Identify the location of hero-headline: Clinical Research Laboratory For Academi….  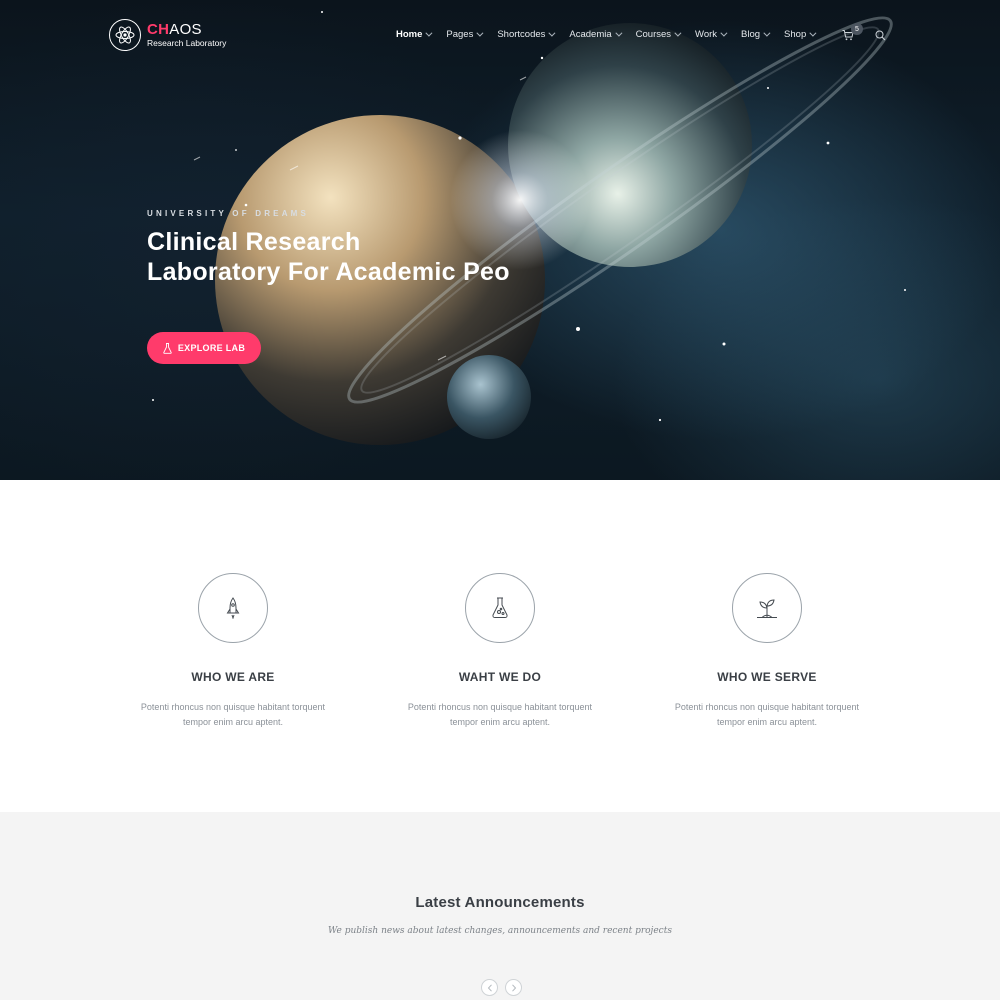
(362, 257).